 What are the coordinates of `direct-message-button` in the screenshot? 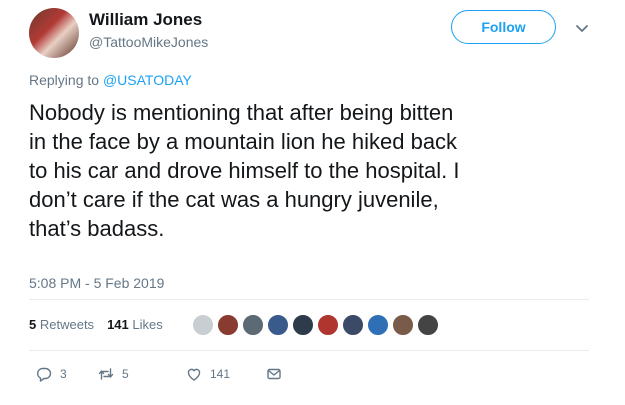 It's located at (274, 374).